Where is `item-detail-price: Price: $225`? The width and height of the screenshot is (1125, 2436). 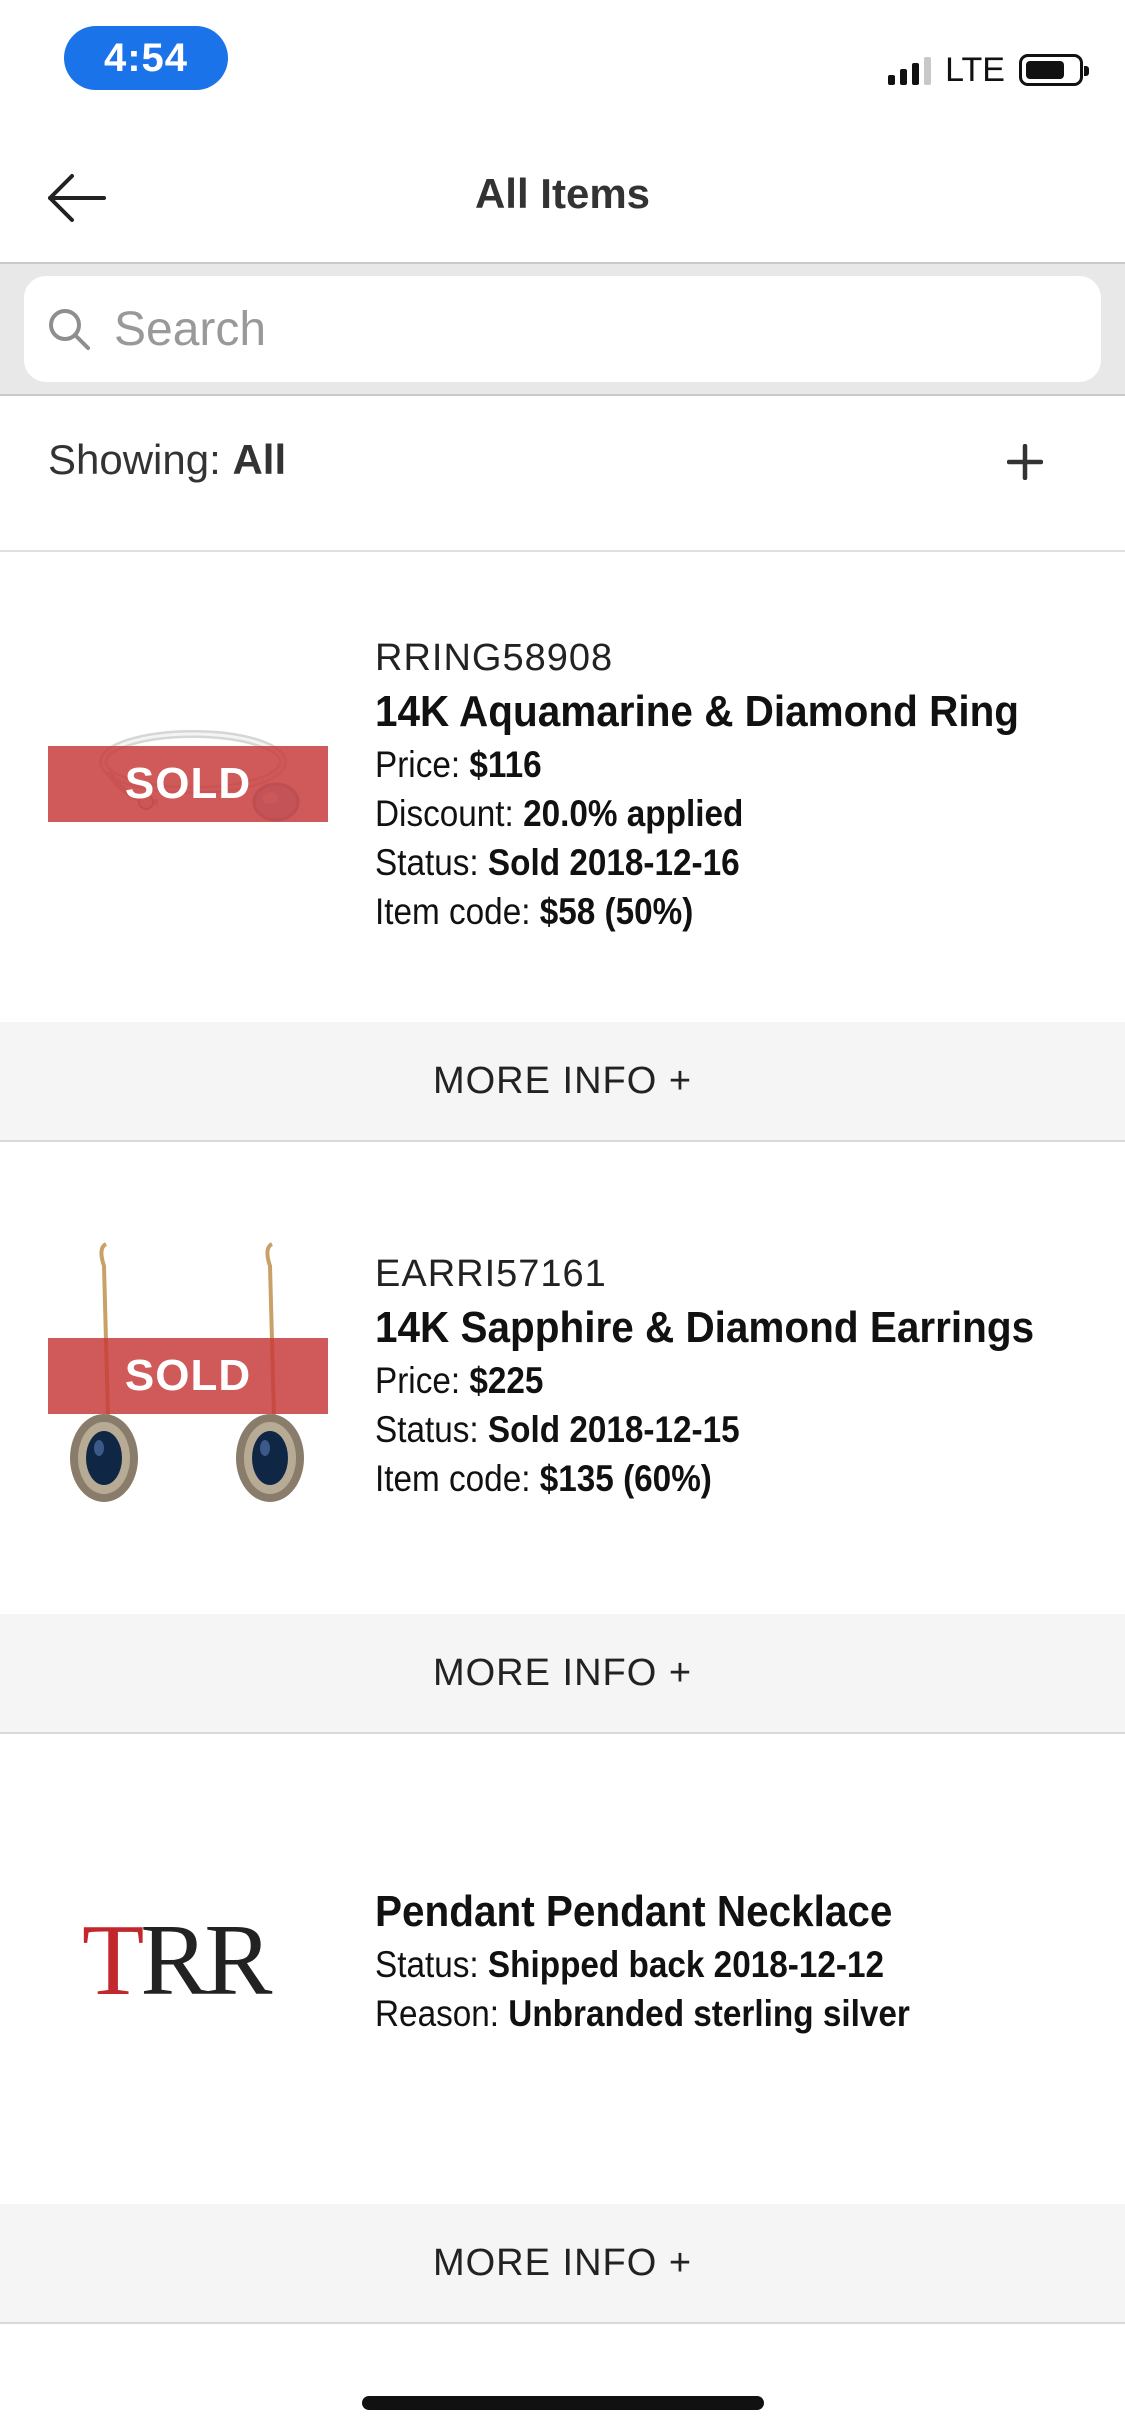
item-detail-price: Price: $225 is located at coordinates (459, 1380).